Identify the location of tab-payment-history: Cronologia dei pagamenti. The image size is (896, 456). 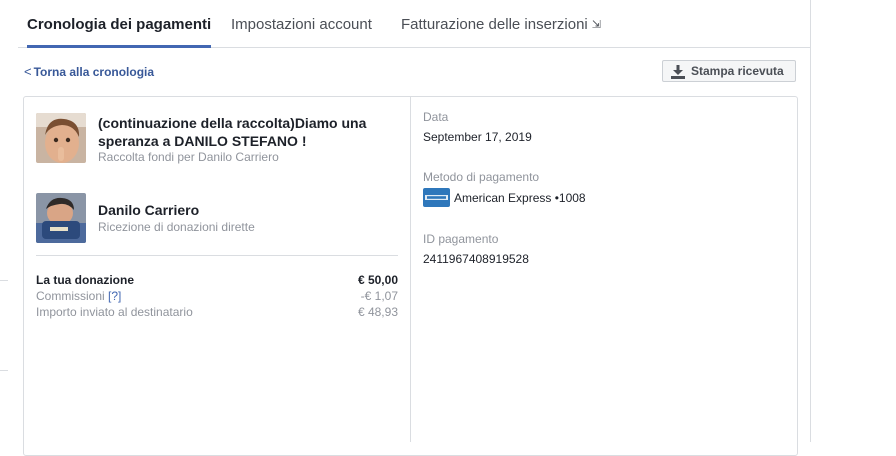
(119, 24).